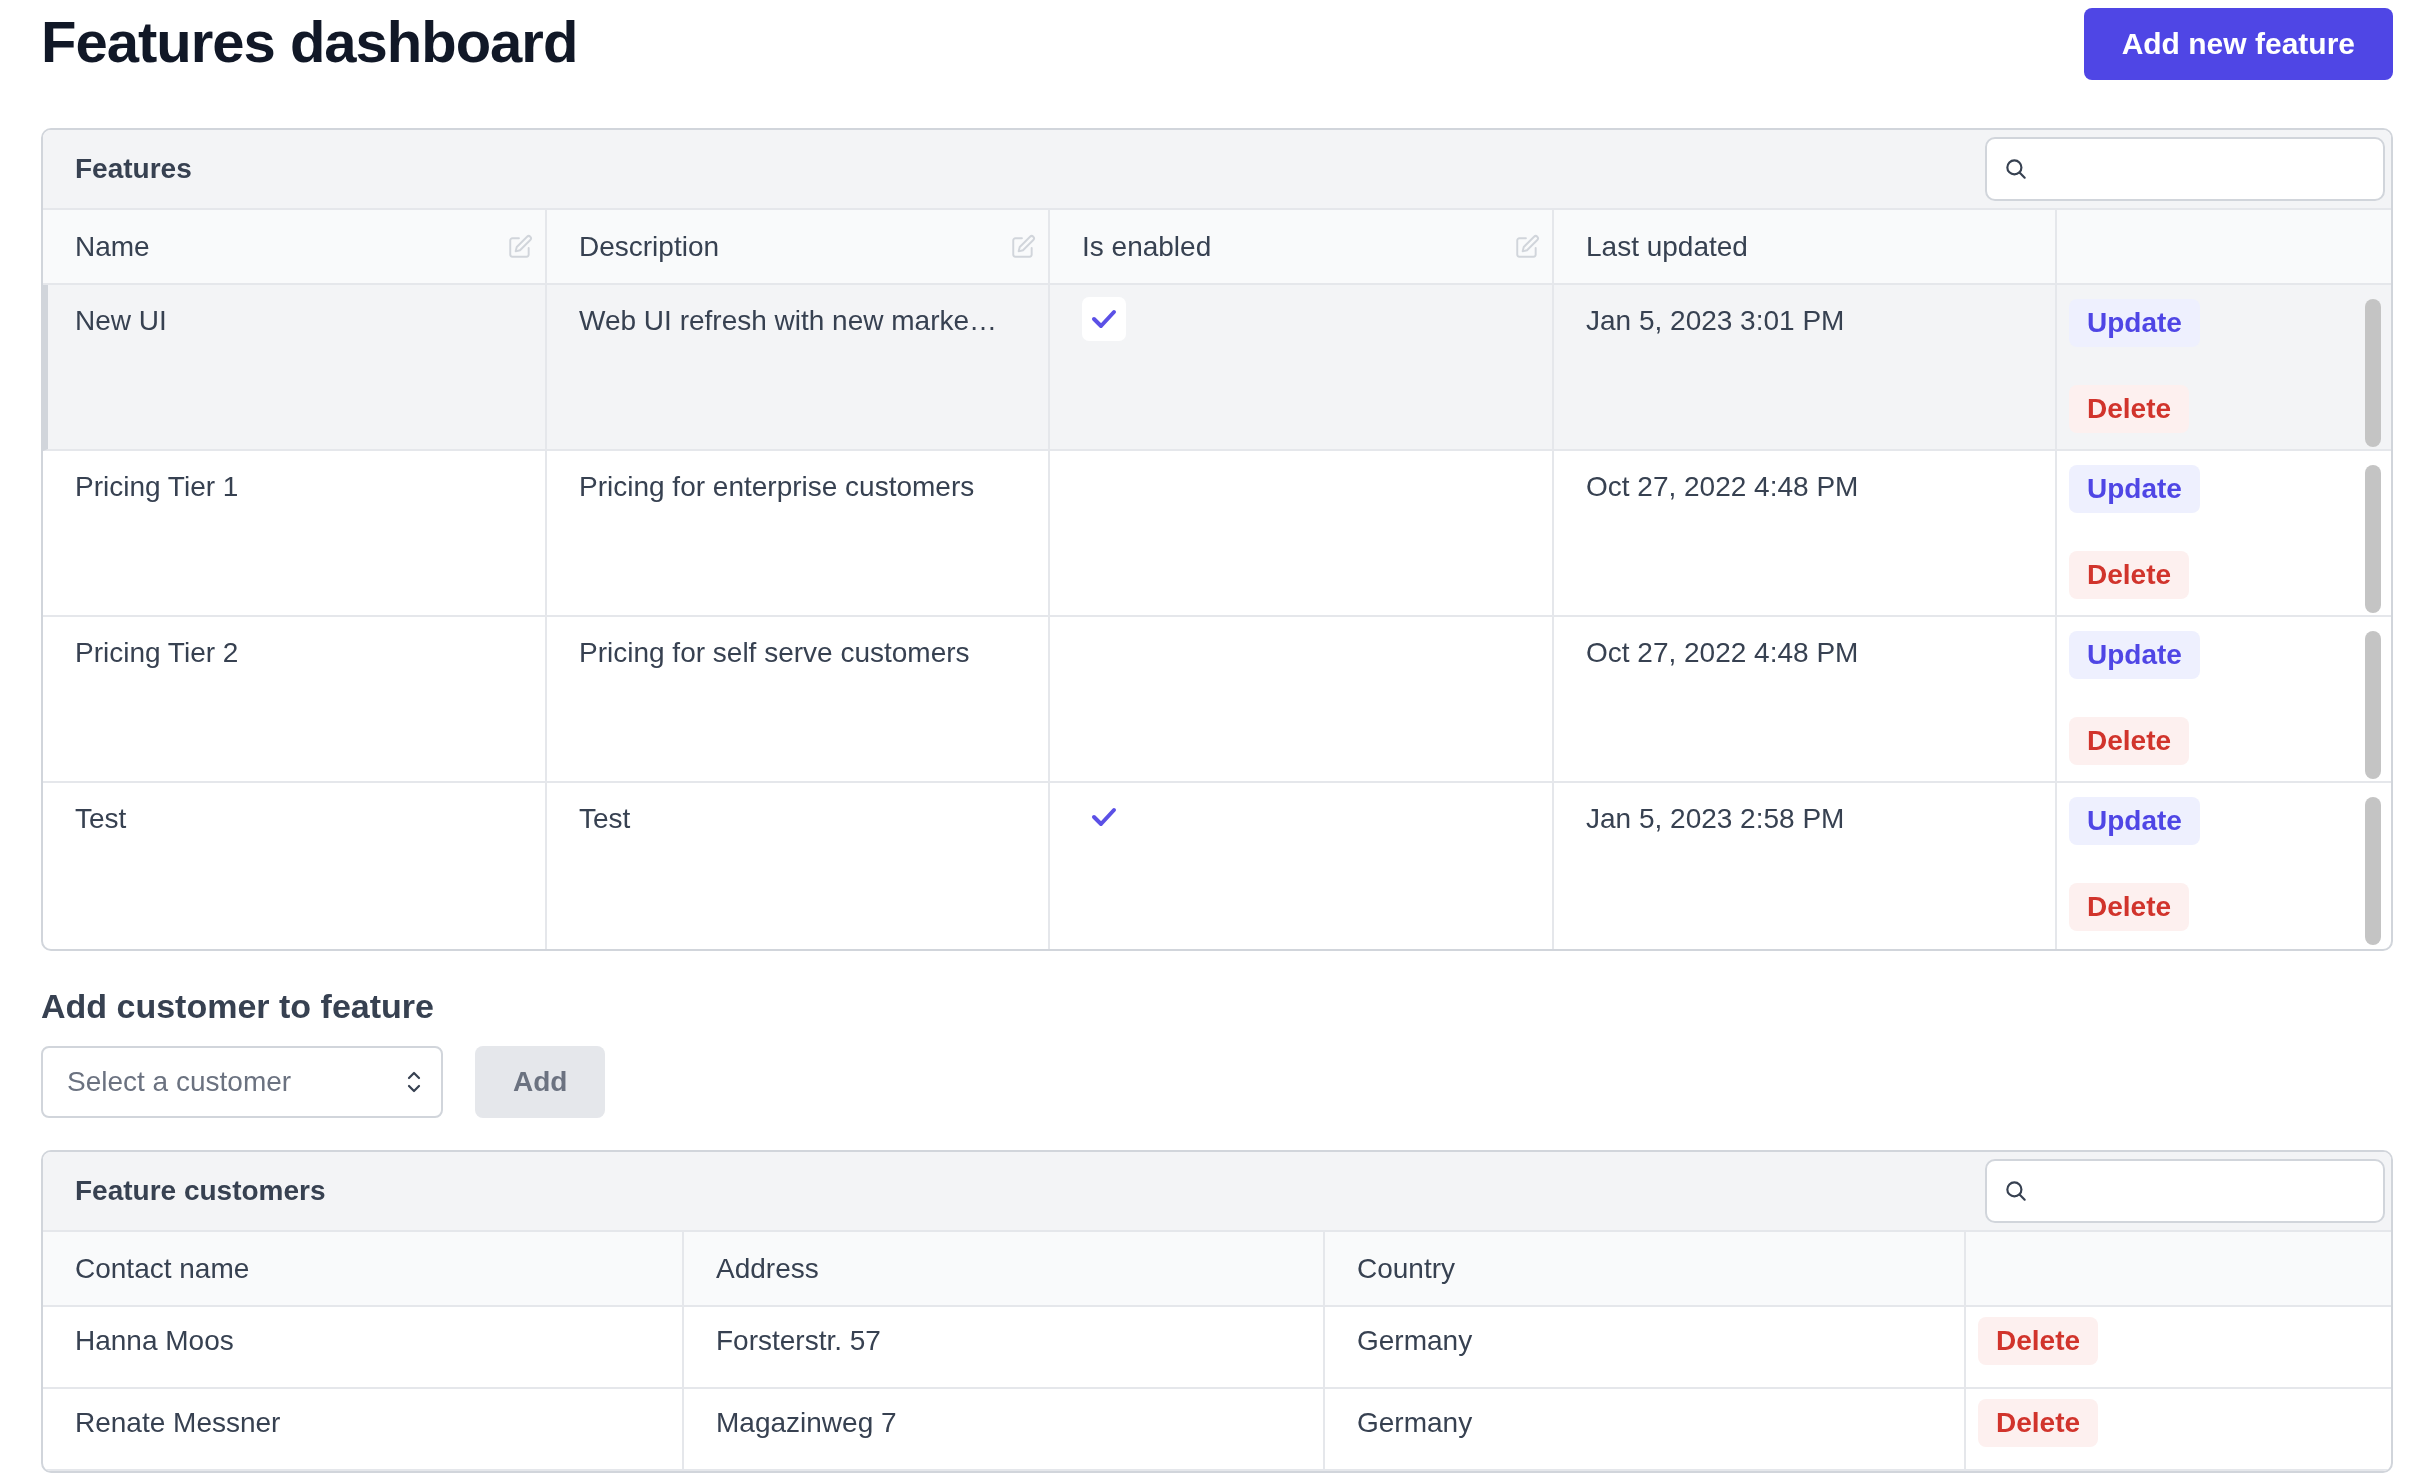 This screenshot has height=1480, width=2426. What do you see at coordinates (295, 534) in the screenshot?
I see `table-cell: Pricing Tier 1` at bounding box center [295, 534].